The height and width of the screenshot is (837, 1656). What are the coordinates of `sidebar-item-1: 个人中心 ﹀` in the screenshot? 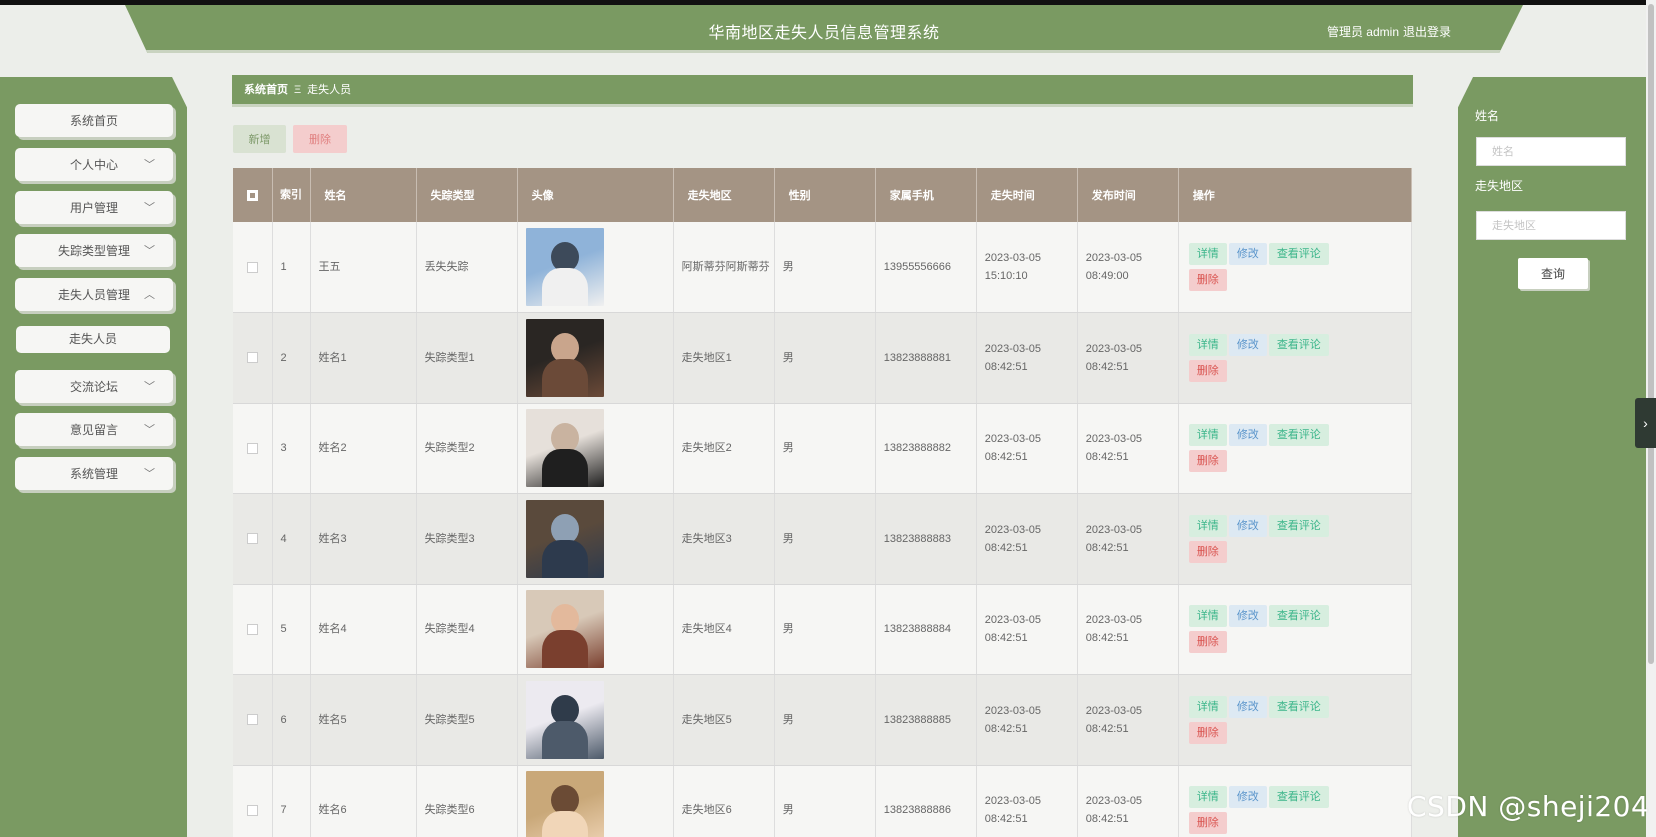 It's located at (94, 164).